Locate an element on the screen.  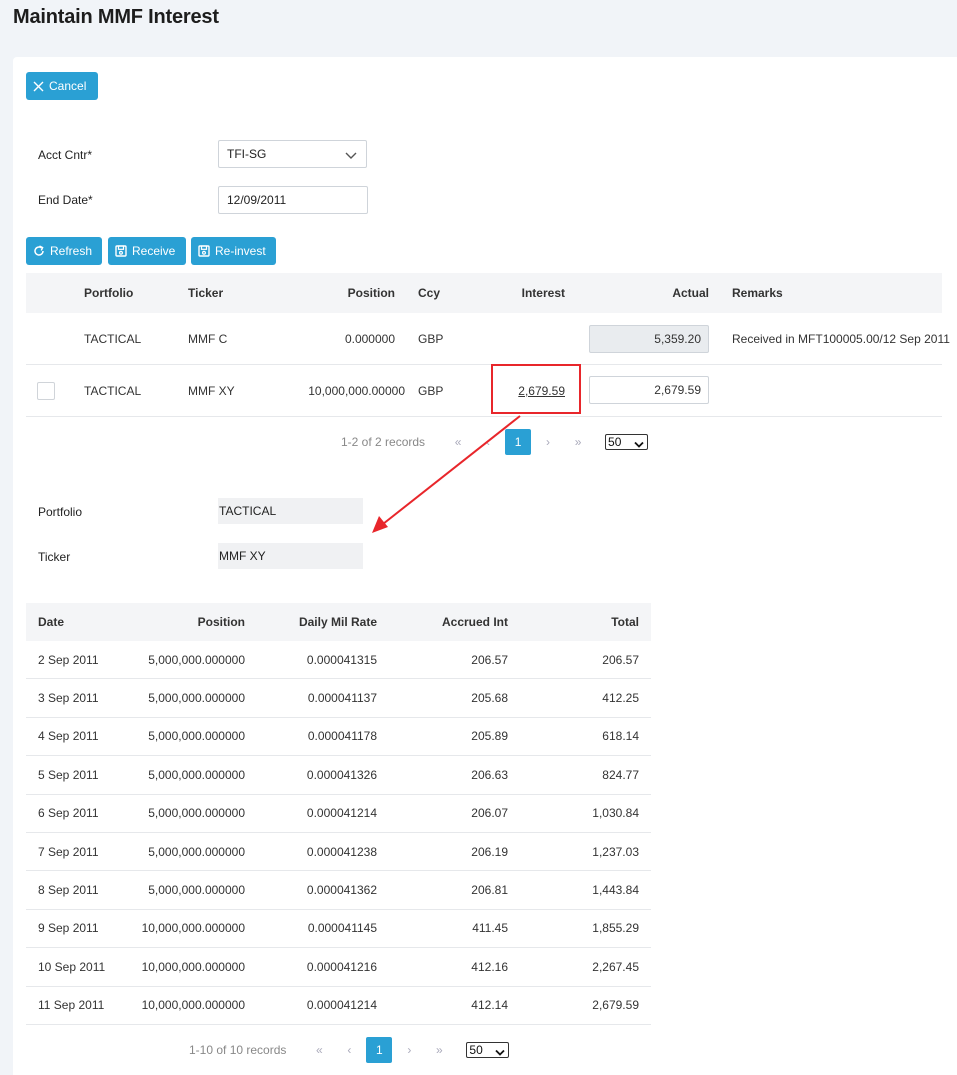
acct-cntr-select: TFI-SG is located at coordinates (292, 154).